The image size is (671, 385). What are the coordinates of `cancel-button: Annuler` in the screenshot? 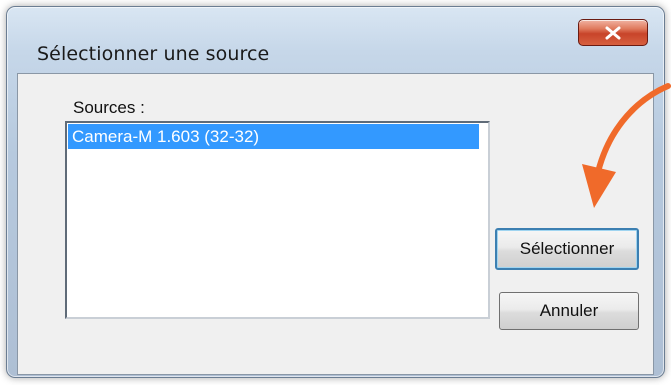 It's located at (569, 311).